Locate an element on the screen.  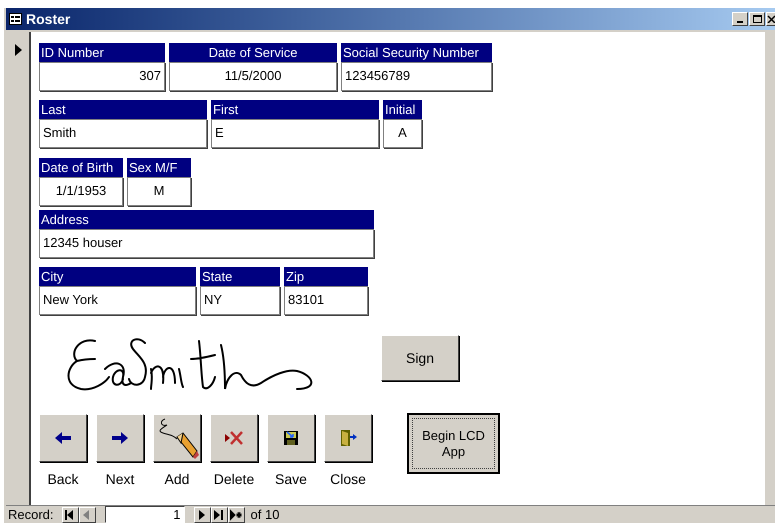
field-label: State is located at coordinates (240, 276).